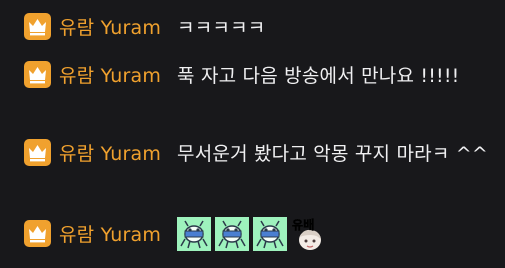  I want to click on chat-message: 유람 Yuram ㅋㅋㅋㅋㅋ, so click(255, 28).